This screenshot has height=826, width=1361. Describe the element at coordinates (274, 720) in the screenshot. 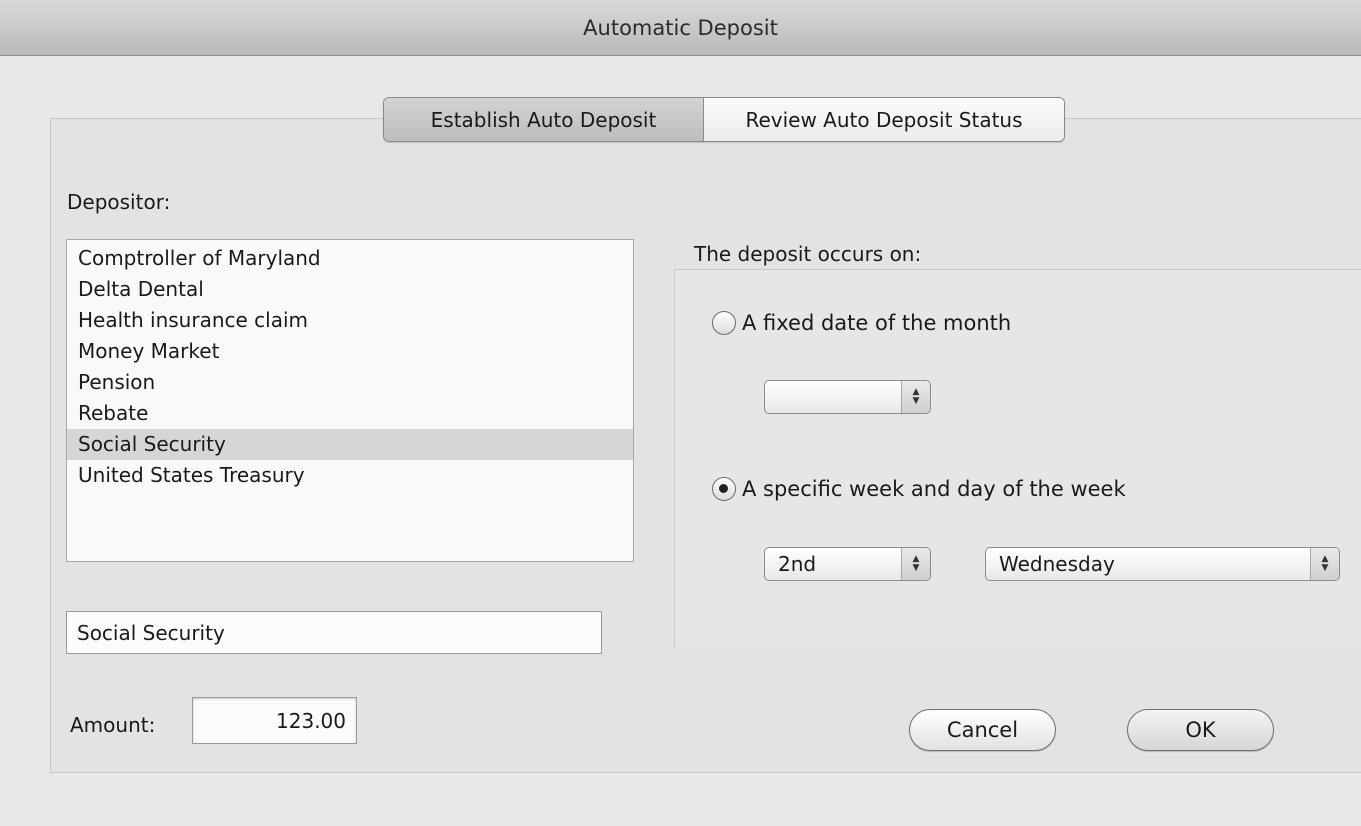

I see `amount-field` at that location.